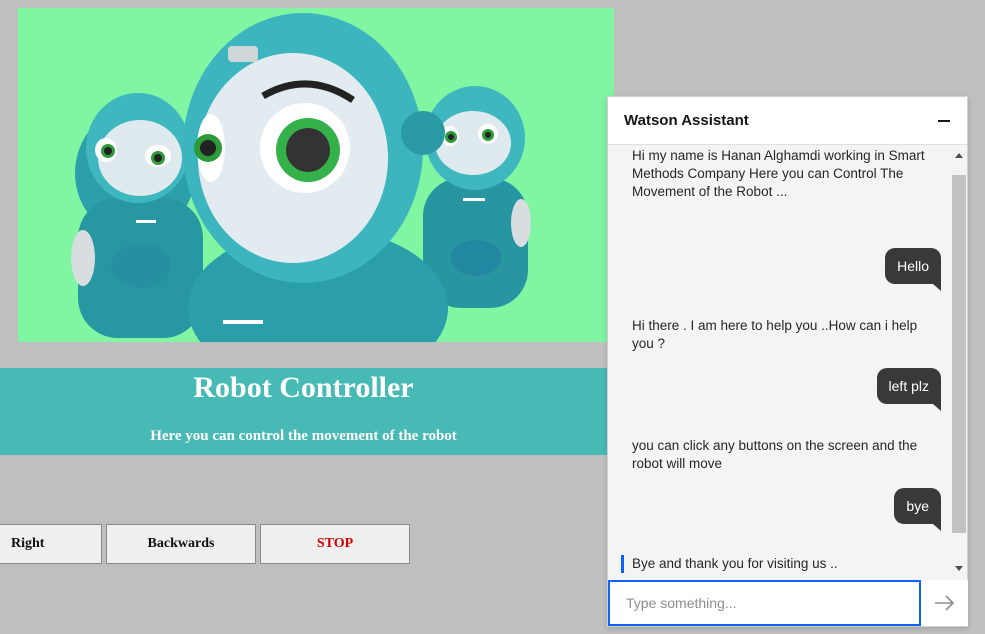 The width and height of the screenshot is (985, 634). What do you see at coordinates (959, 155) in the screenshot?
I see `scroll-up-arrow-icon` at bounding box center [959, 155].